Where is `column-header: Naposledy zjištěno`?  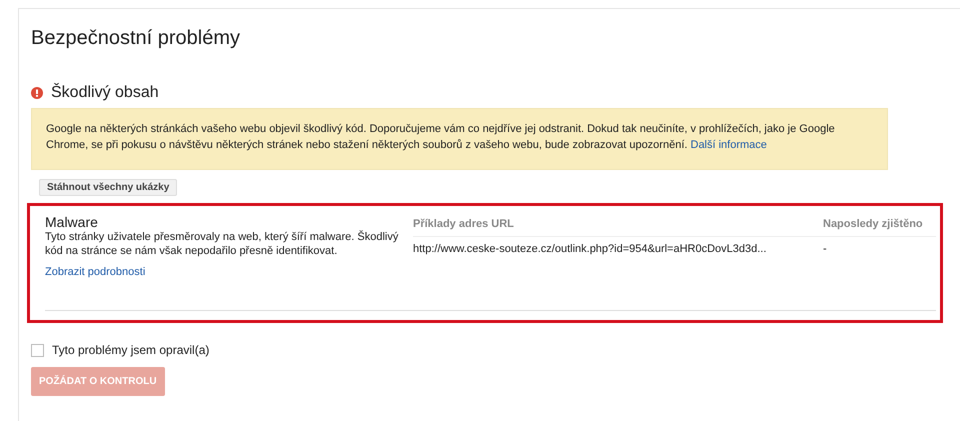
column-header: Naposledy zjištěno is located at coordinates (879, 225).